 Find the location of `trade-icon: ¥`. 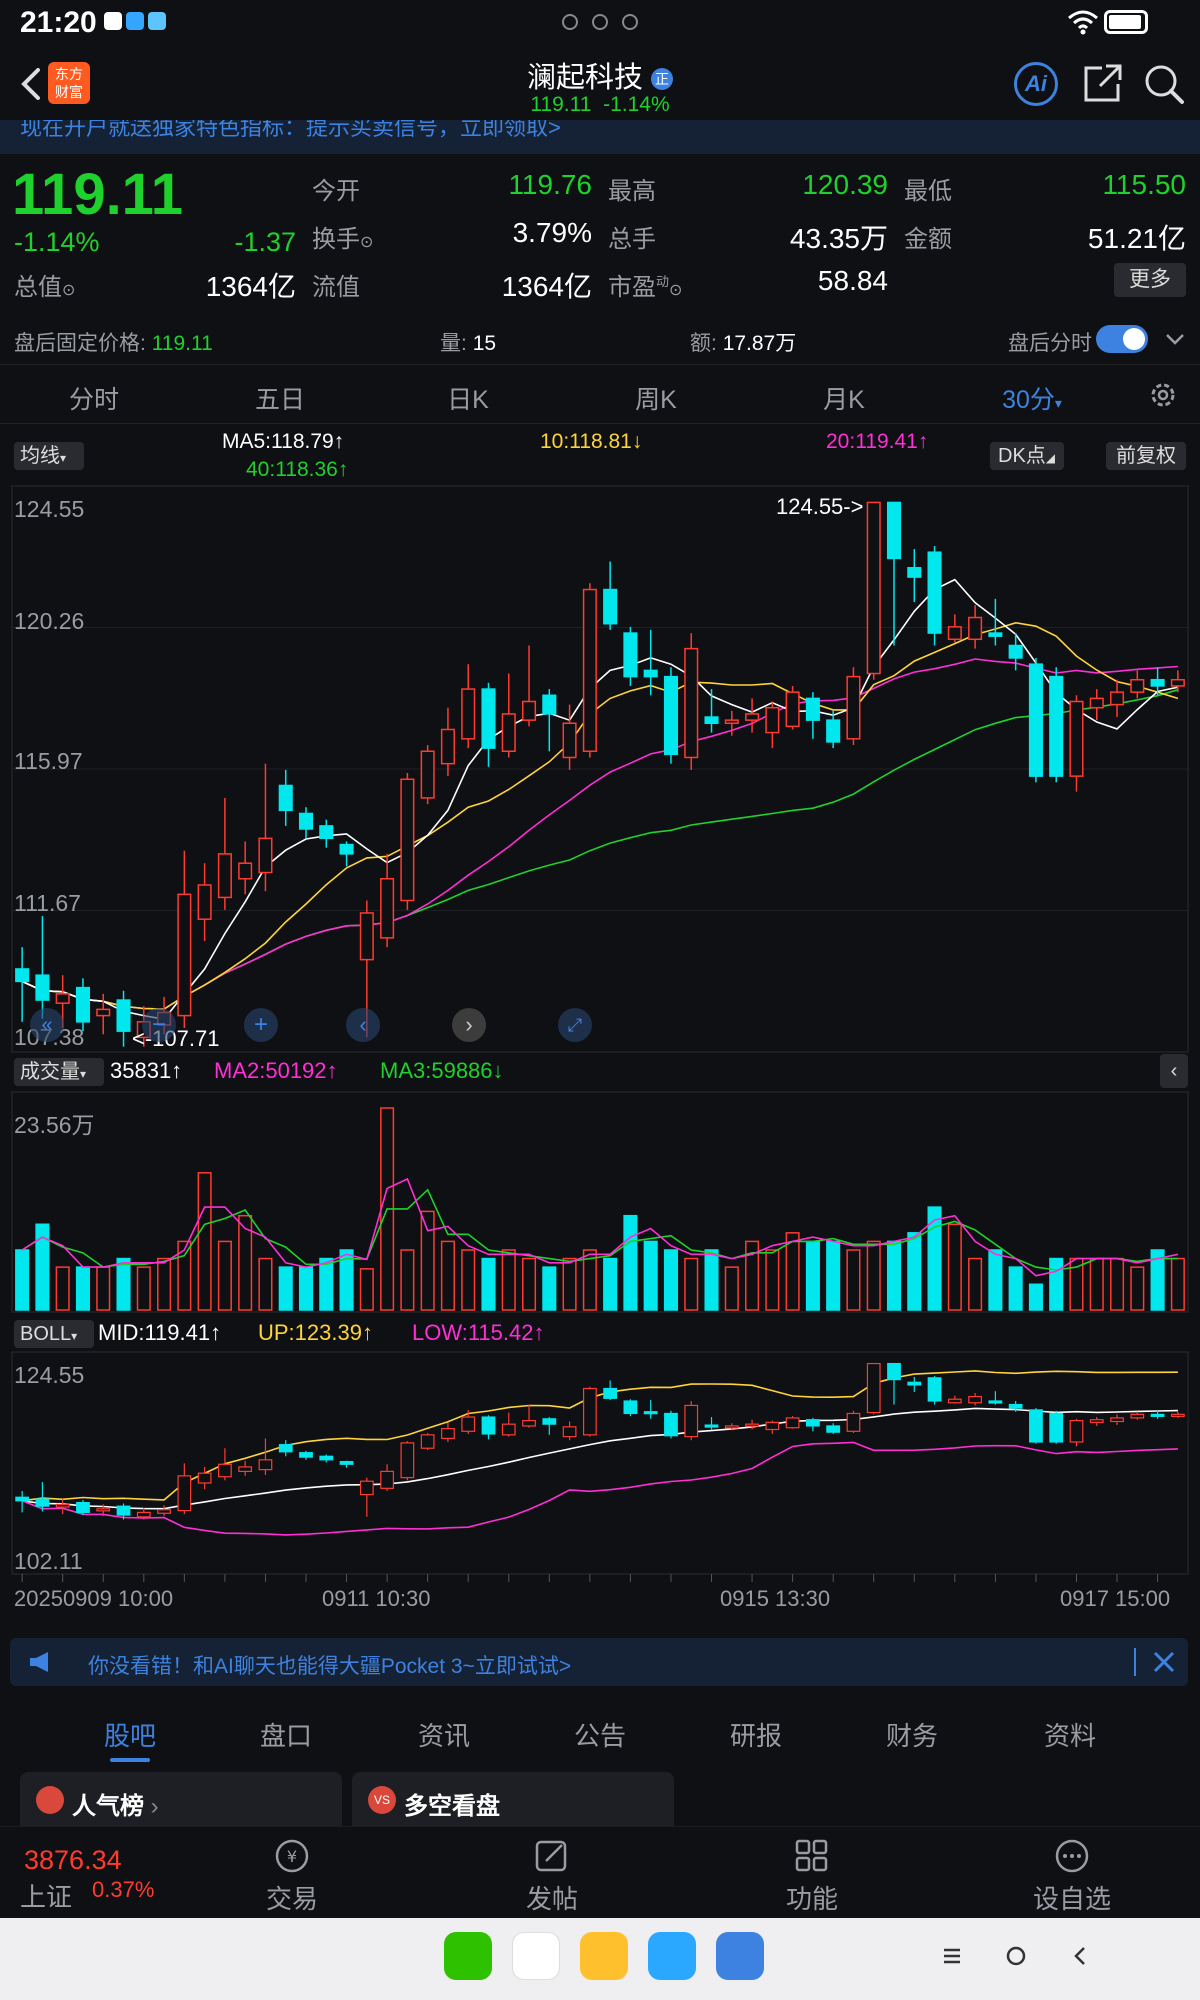

trade-icon: ¥ is located at coordinates (292, 1856).